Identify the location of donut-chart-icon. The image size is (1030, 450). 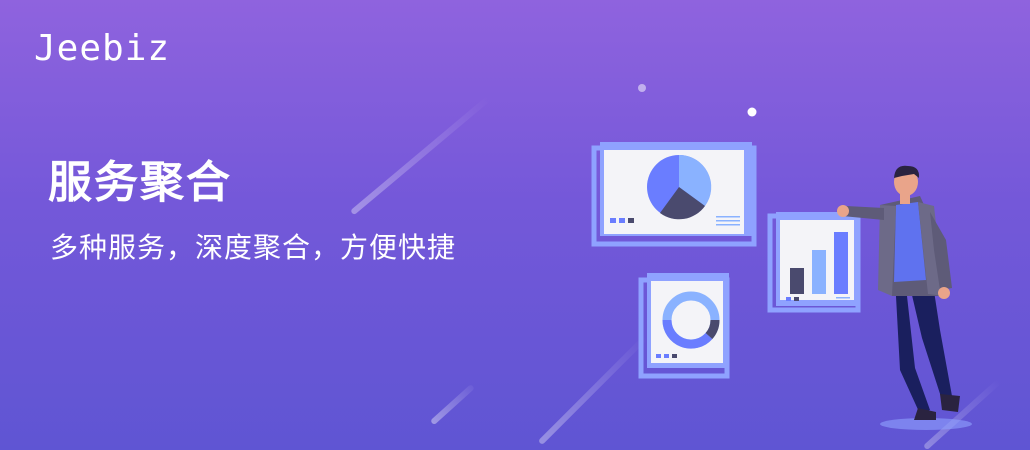
(684, 326).